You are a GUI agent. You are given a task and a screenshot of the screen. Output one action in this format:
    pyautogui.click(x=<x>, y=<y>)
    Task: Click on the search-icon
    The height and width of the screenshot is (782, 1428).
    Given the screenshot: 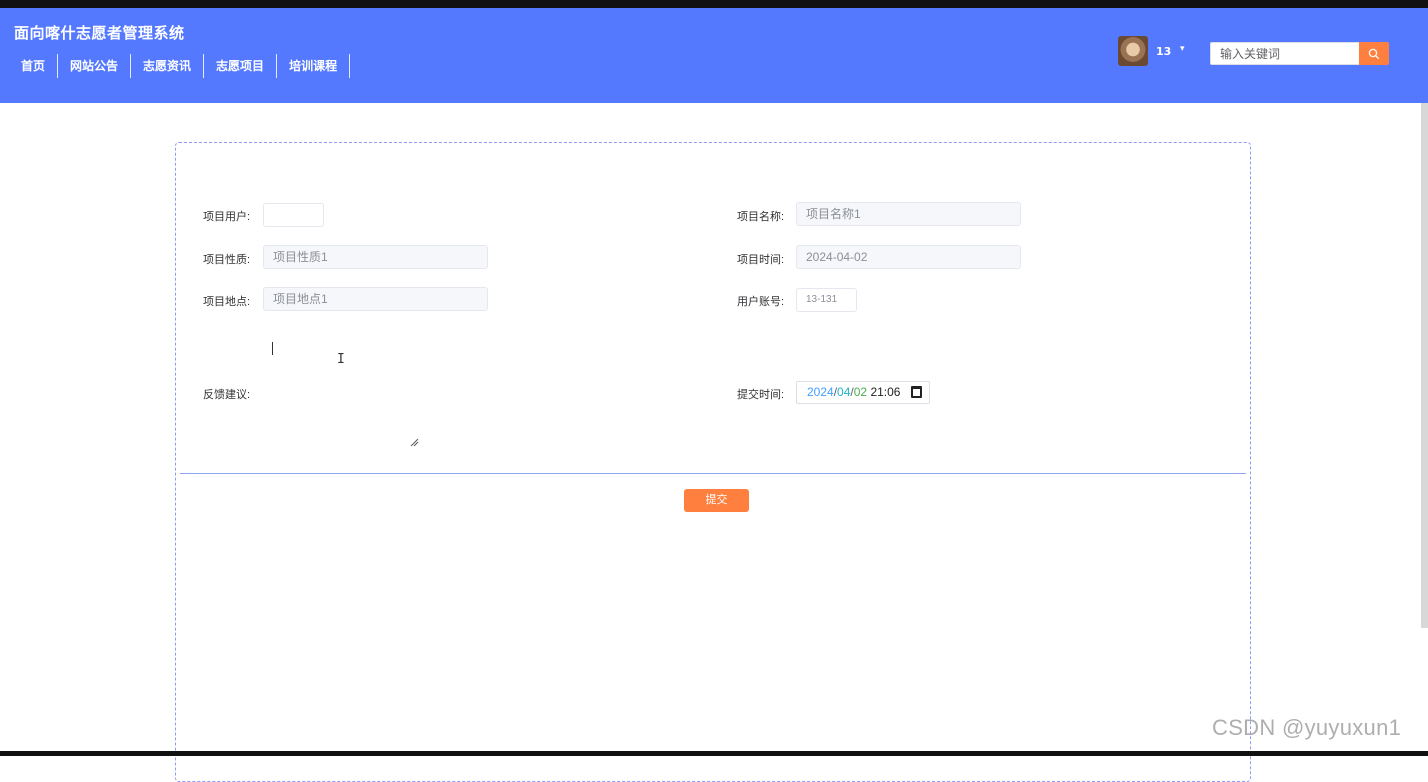 What is the action you would take?
    pyautogui.click(x=1374, y=53)
    